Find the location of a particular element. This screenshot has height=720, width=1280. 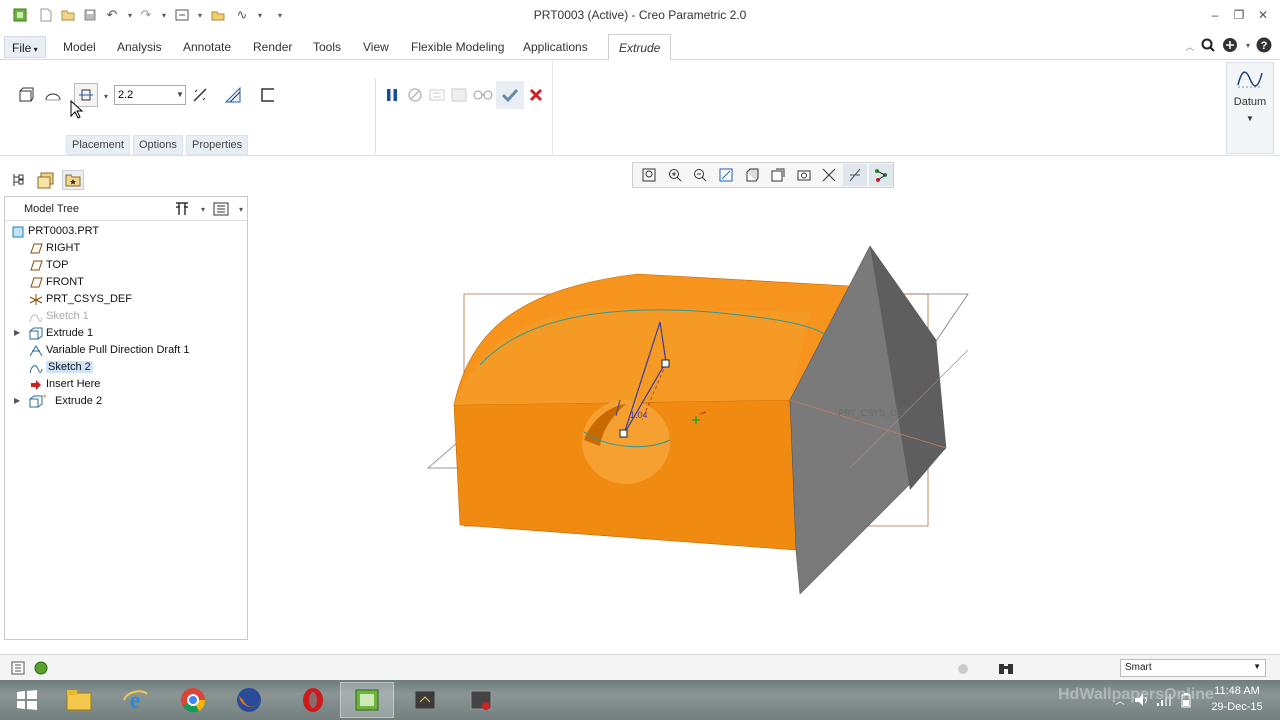

annotation-display-icon is located at coordinates (881, 175).